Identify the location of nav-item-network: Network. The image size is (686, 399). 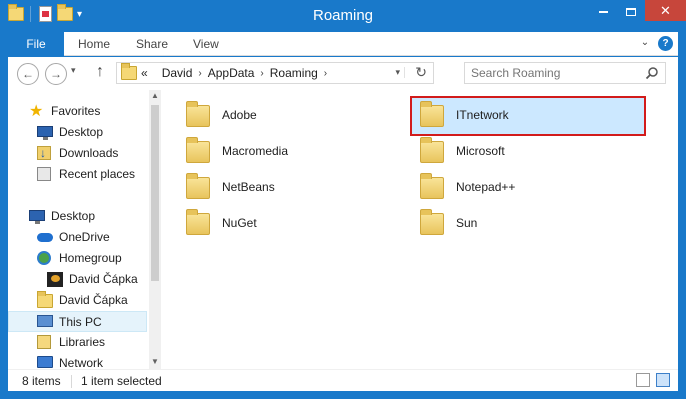
(92, 361).